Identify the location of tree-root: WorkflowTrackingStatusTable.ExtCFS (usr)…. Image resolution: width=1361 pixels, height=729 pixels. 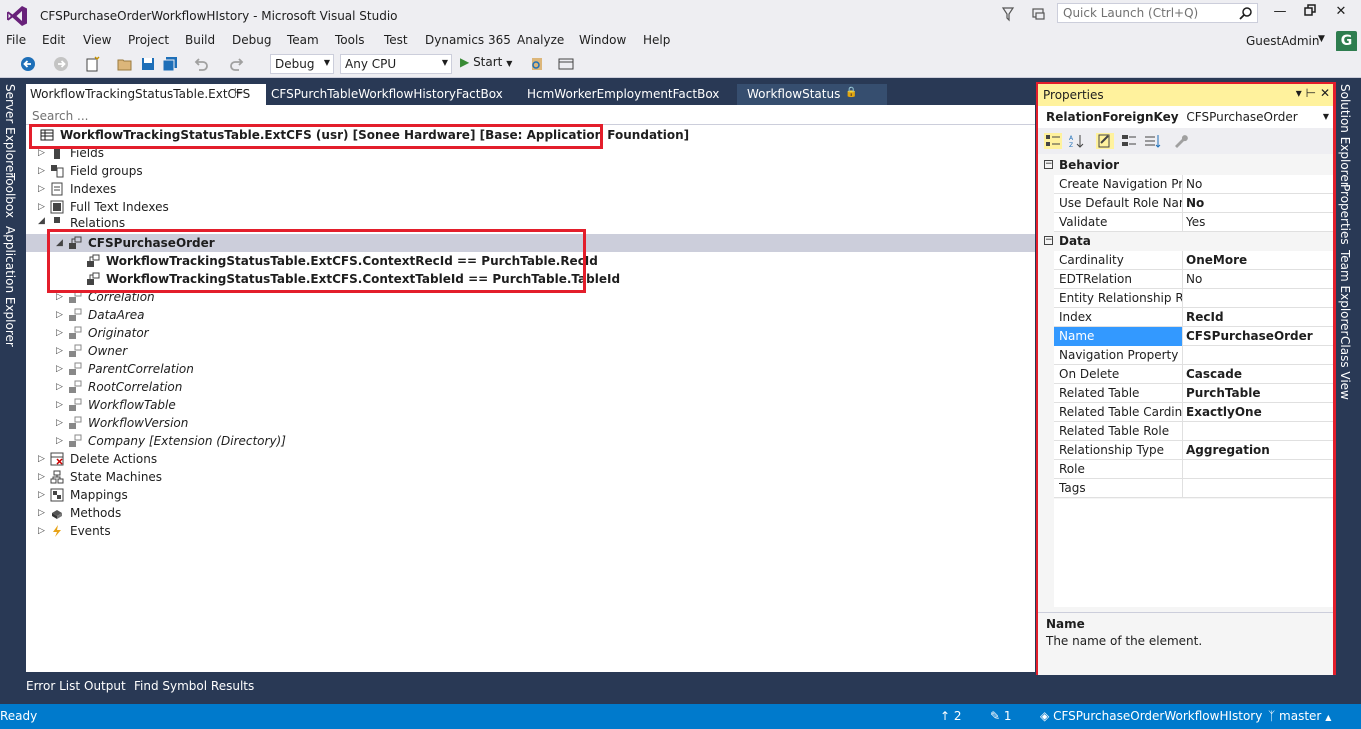
(364, 135).